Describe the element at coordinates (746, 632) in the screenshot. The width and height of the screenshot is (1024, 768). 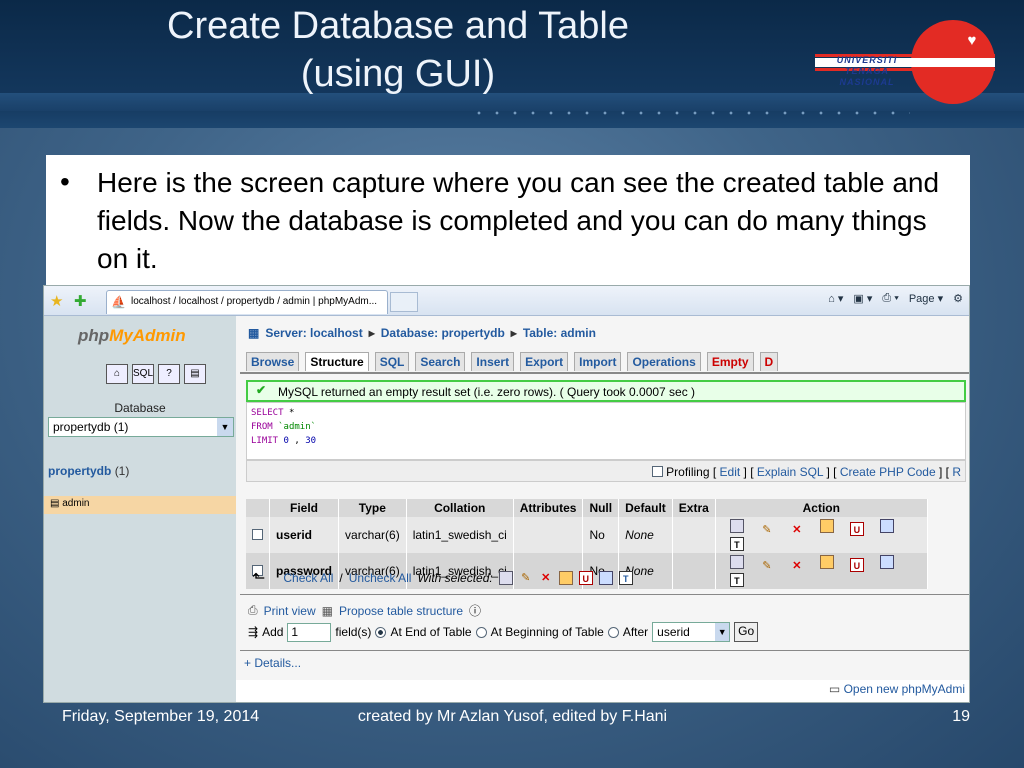
I see `go-button: Go` at that location.